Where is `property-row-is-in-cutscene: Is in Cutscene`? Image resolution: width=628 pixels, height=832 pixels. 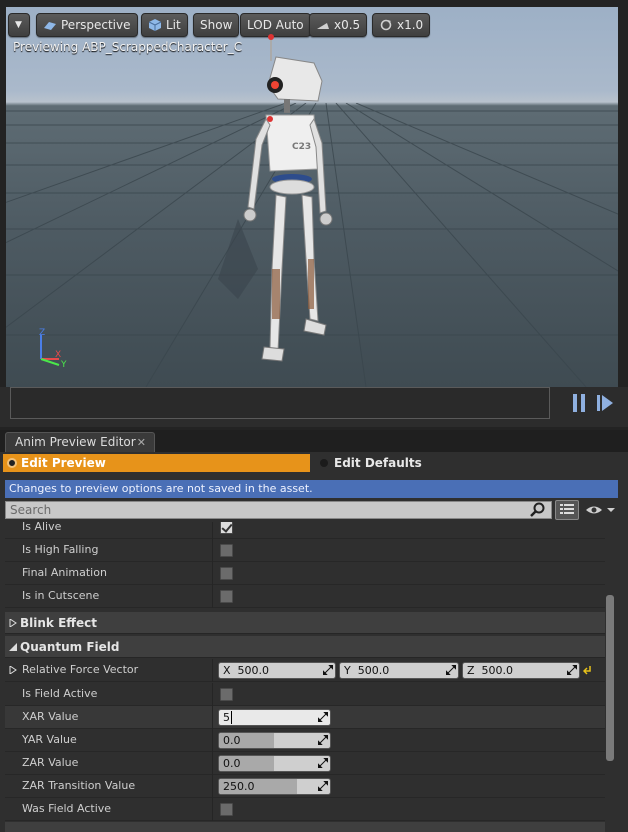
property-row-is-in-cutscene: Is in Cutscene is located at coordinates (305, 596).